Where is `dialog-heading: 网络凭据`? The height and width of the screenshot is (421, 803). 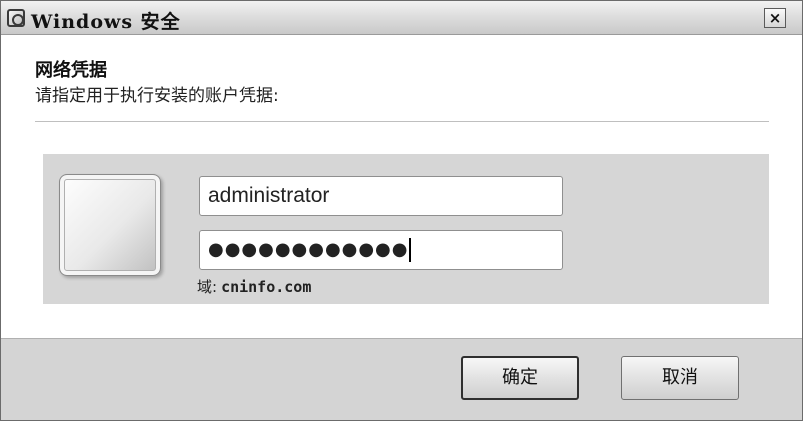 dialog-heading: 网络凭据 is located at coordinates (71, 70).